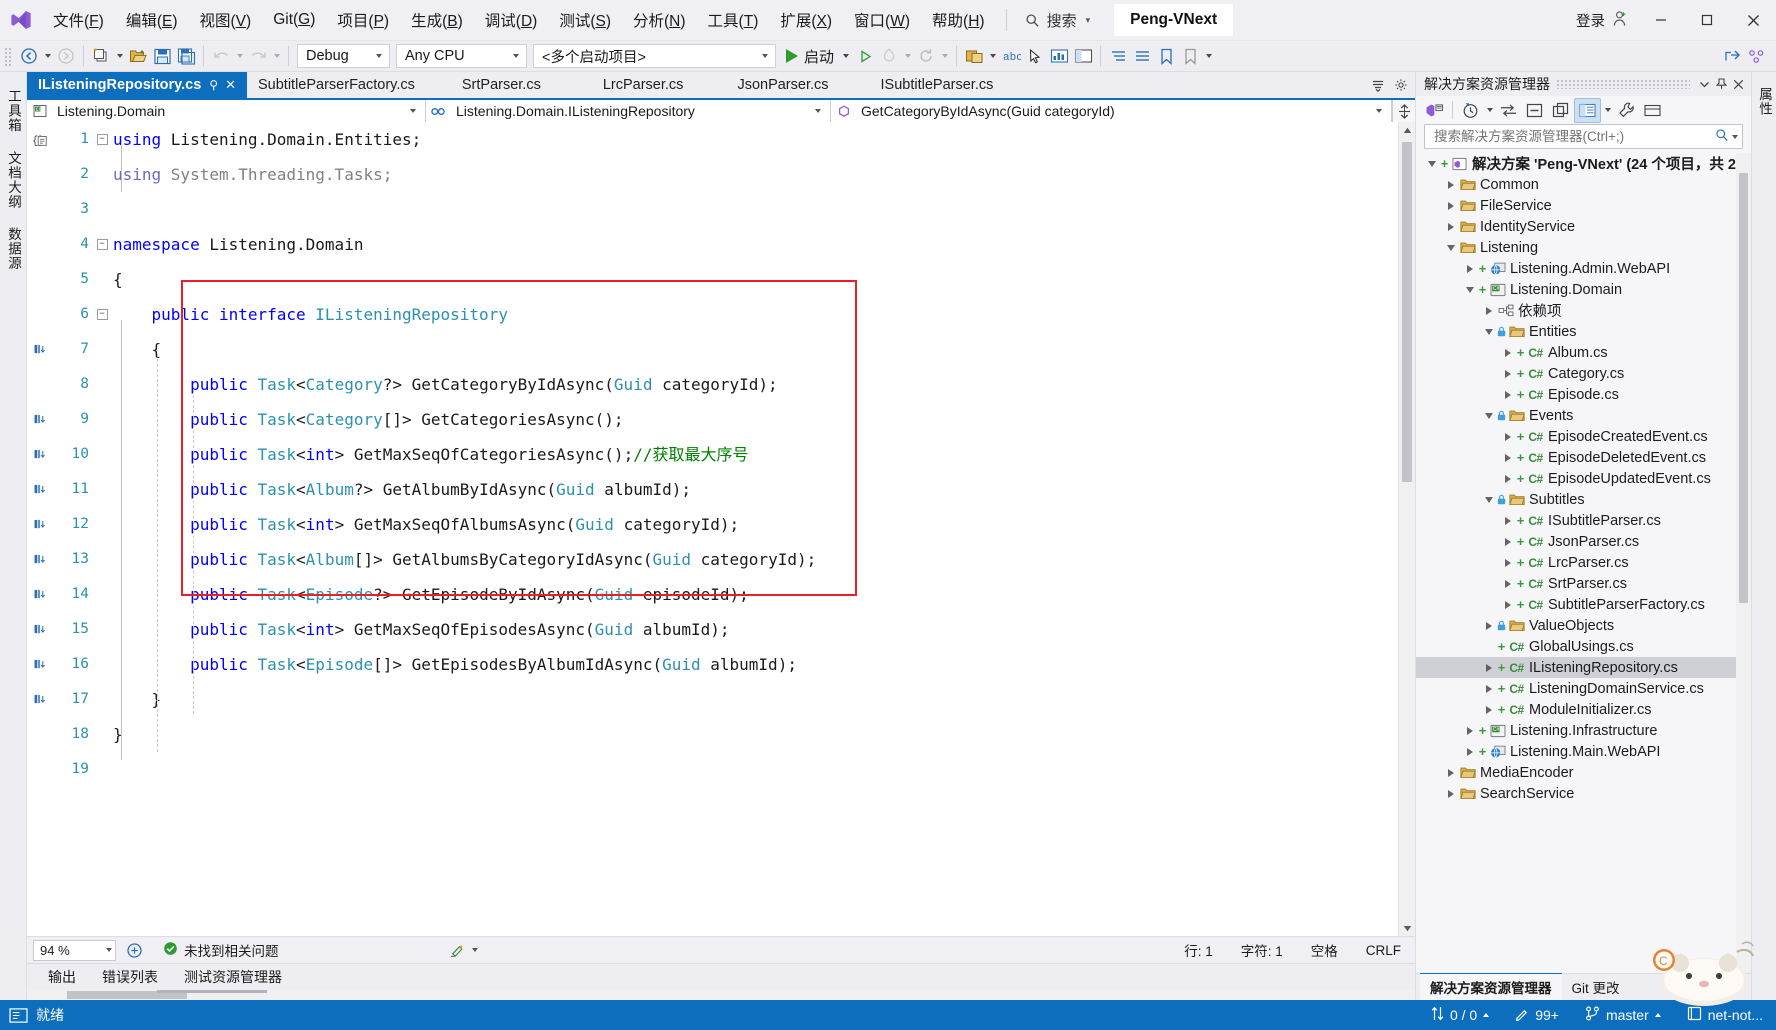 The height and width of the screenshot is (1030, 1776). I want to click on solution-tree-node: SearchService, so click(1583, 793).